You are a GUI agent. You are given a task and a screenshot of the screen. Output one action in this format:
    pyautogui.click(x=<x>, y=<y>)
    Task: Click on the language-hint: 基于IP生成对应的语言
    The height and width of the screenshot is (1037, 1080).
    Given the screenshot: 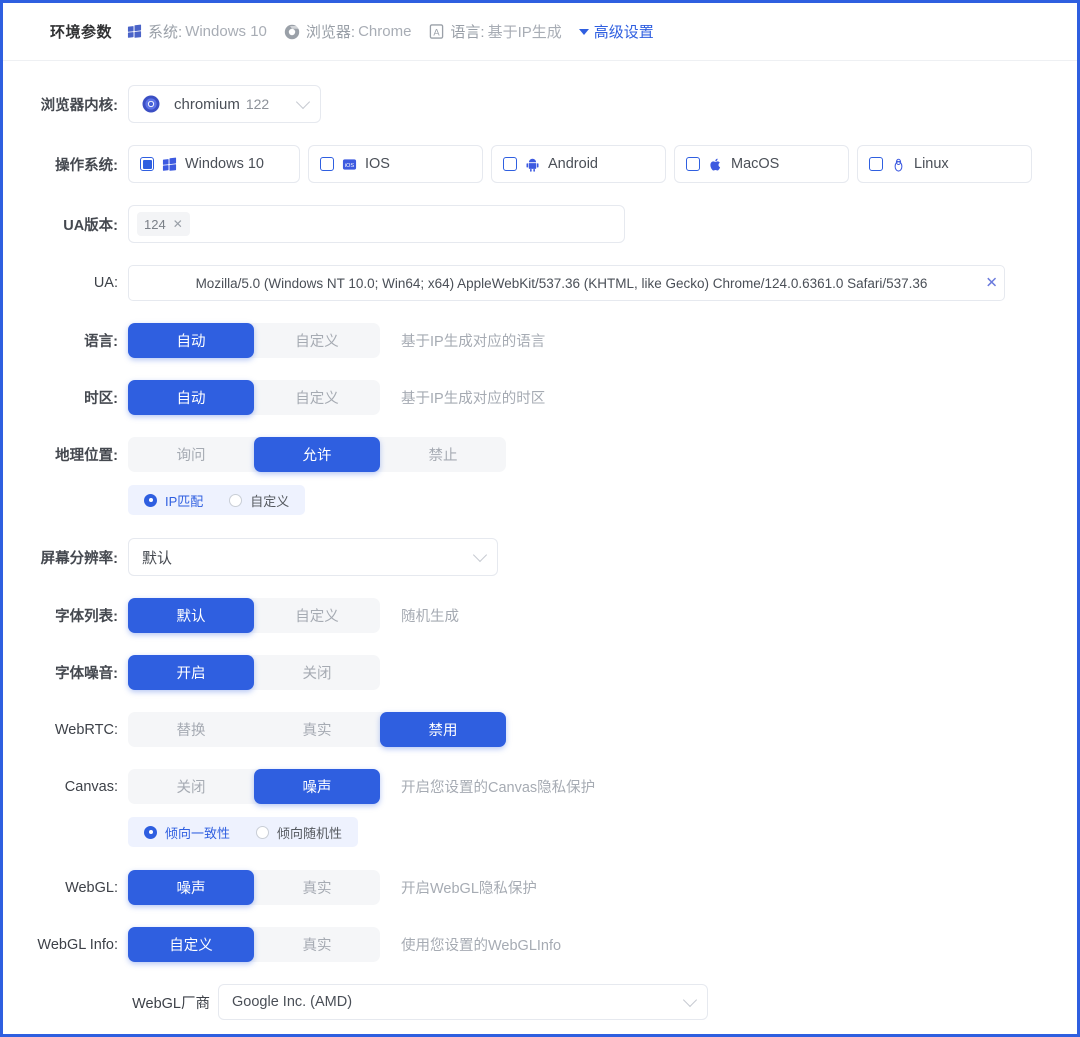 What is the action you would take?
    pyautogui.click(x=473, y=342)
    